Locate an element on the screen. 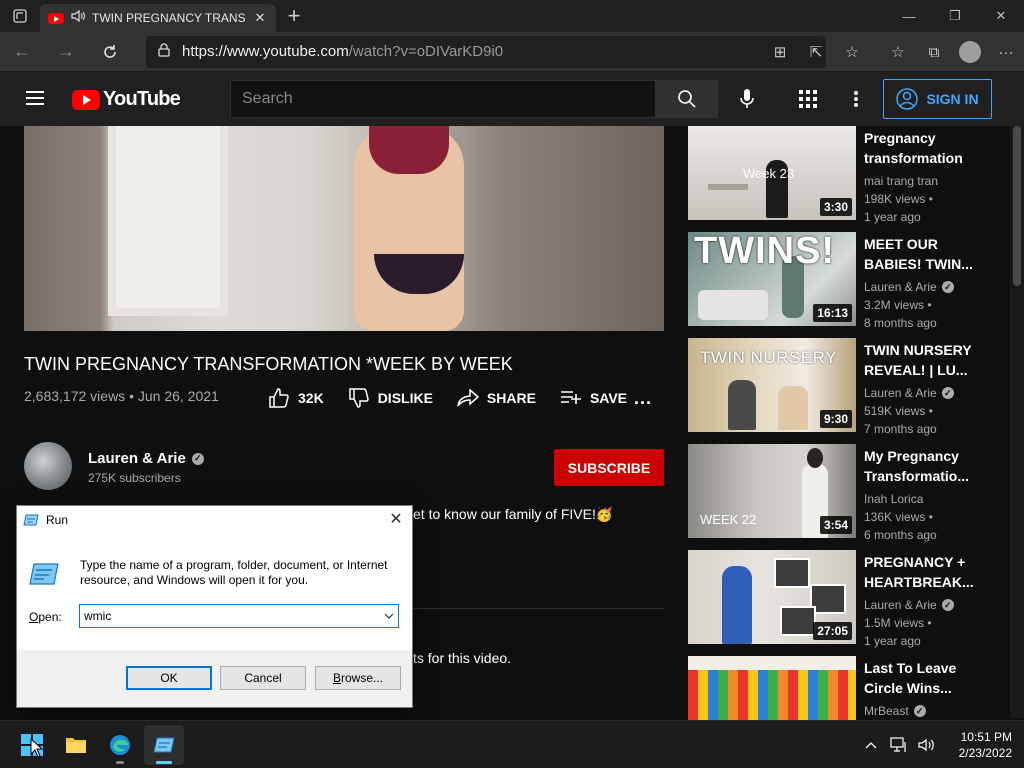 The height and width of the screenshot is (768, 1024). apps-available-icon: ⊞ is located at coordinates (780, 52).